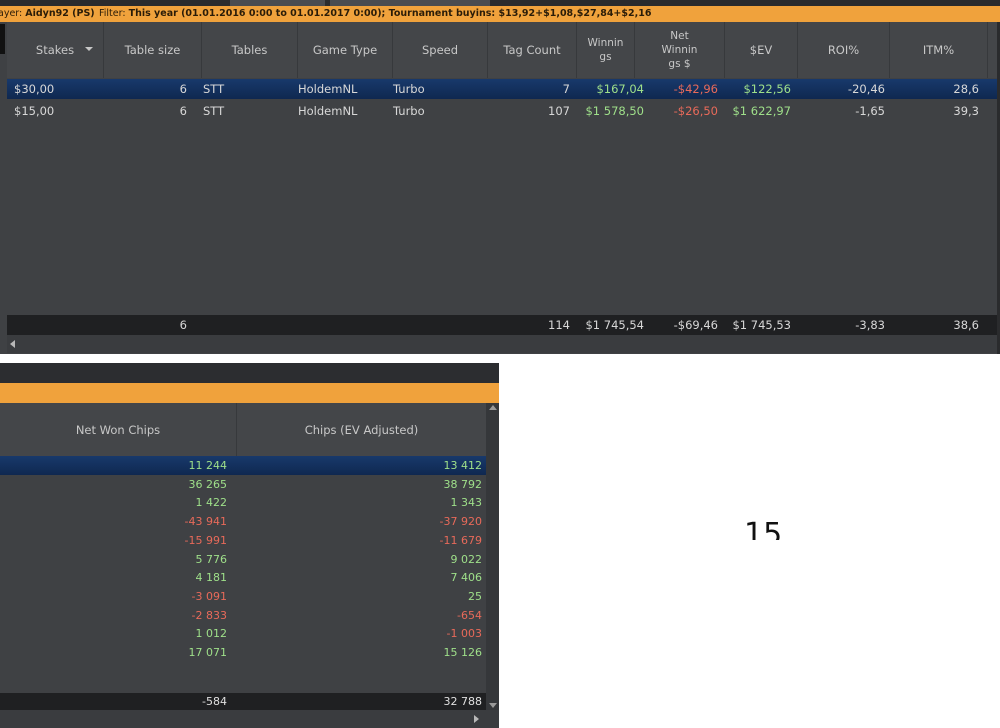 This screenshot has height=728, width=1000. I want to click on cell-net-won-chips: 5 776, so click(211, 559).